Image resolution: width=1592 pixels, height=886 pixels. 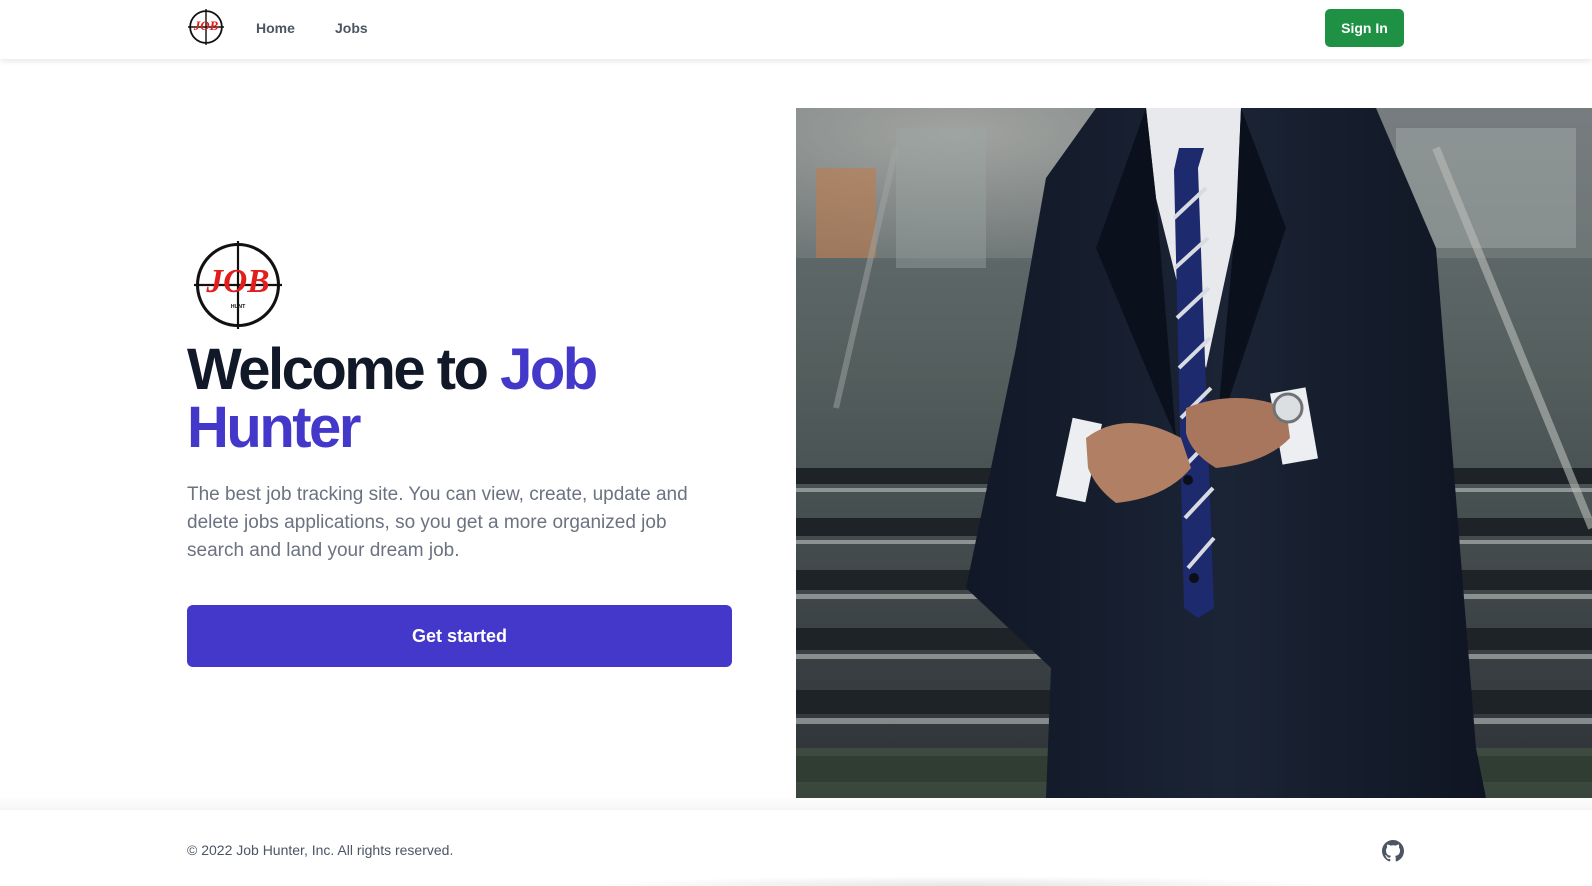 What do you see at coordinates (275, 28) in the screenshot?
I see `nav-home-link: Home` at bounding box center [275, 28].